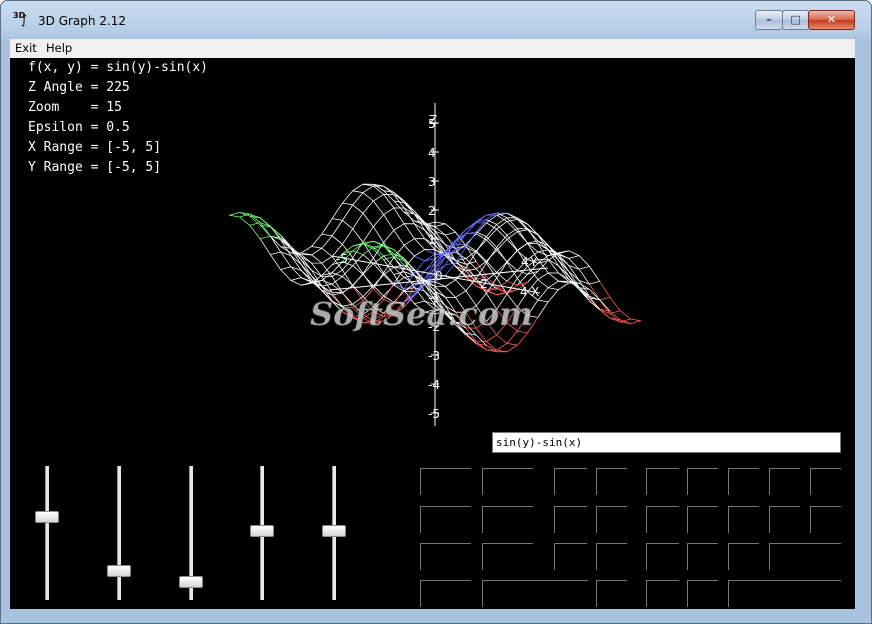 This screenshot has height=624, width=872. What do you see at coordinates (20, 19) in the screenshot?
I see `app-icon: 3D ∫` at bounding box center [20, 19].